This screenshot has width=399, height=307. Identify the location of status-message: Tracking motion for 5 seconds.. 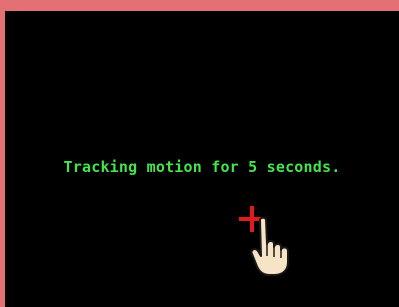
(202, 167).